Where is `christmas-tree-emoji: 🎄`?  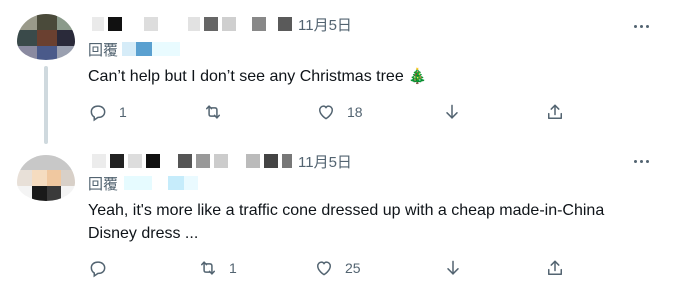 christmas-tree-emoji: 🎄 is located at coordinates (417, 76).